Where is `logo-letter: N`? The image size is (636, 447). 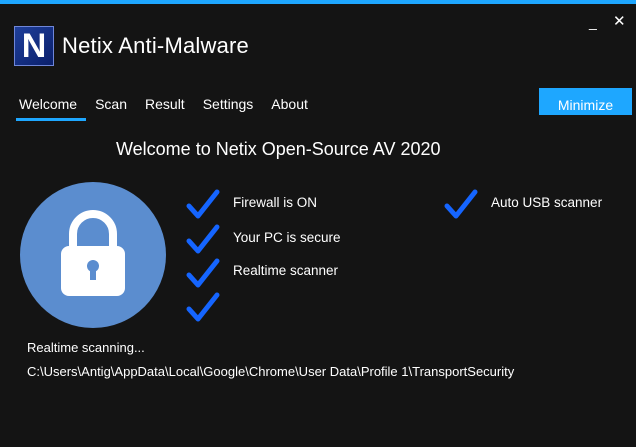
logo-letter: N is located at coordinates (34, 46).